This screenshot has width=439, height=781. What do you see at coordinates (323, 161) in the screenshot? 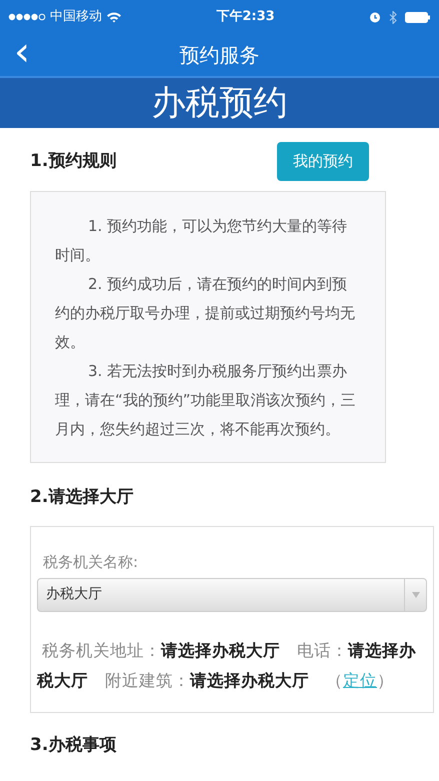
I see `my-appointments-button: 我的预约` at bounding box center [323, 161].